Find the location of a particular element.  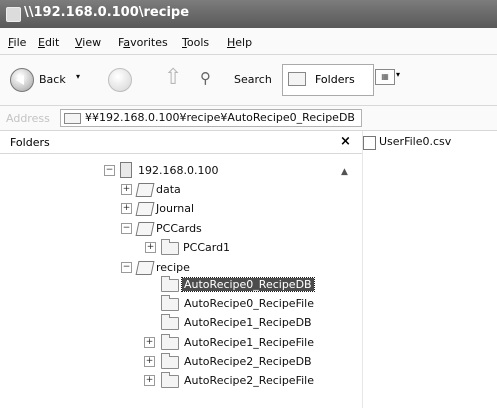

views-dropdown-icon: ▾ is located at coordinates (398, 74).